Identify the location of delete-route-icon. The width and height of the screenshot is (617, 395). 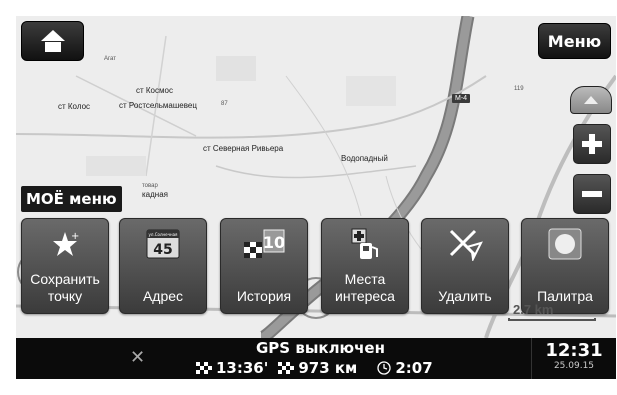
(466, 245).